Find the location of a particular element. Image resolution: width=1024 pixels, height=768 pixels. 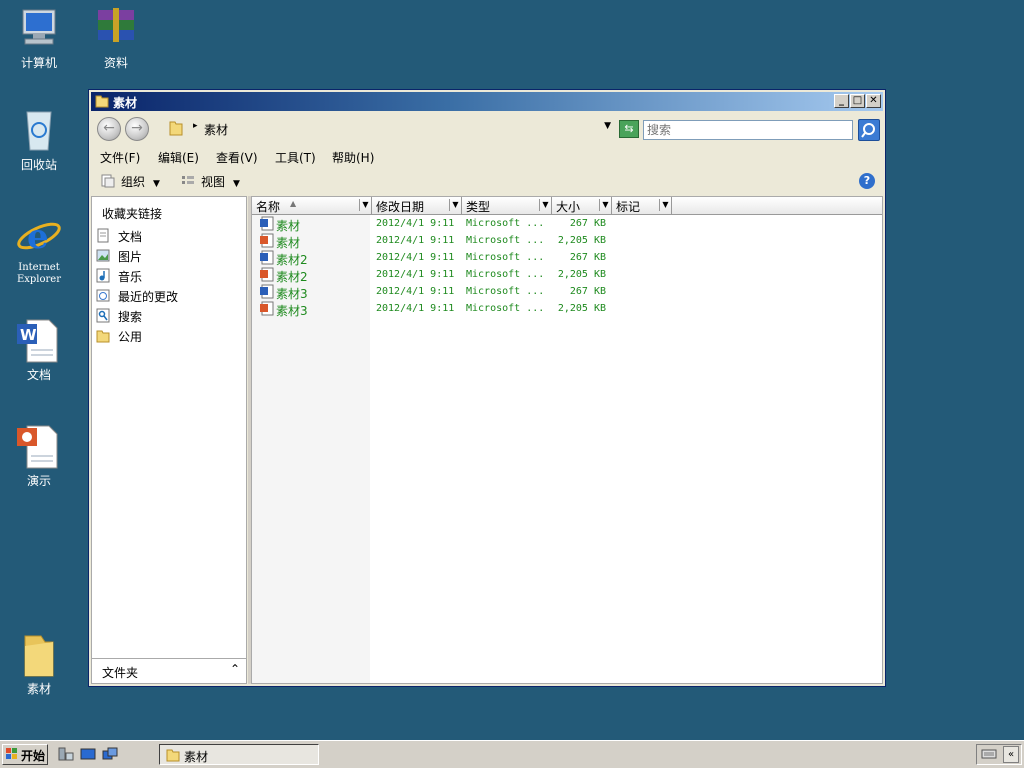

recycle-bin-icon is located at coordinates (39, 131).